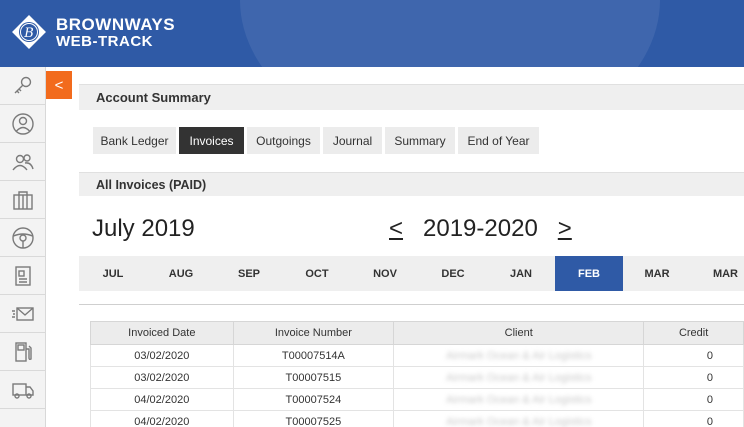 This screenshot has width=744, height=427. What do you see at coordinates (313, 355) in the screenshot?
I see `cell-invoice-number: T00007514A` at bounding box center [313, 355].